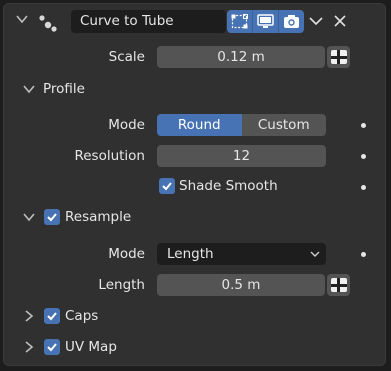 The height and width of the screenshot is (371, 391). Describe the element at coordinates (363, 125) in the screenshot. I see `profile-mode-keyframe-dot` at that location.